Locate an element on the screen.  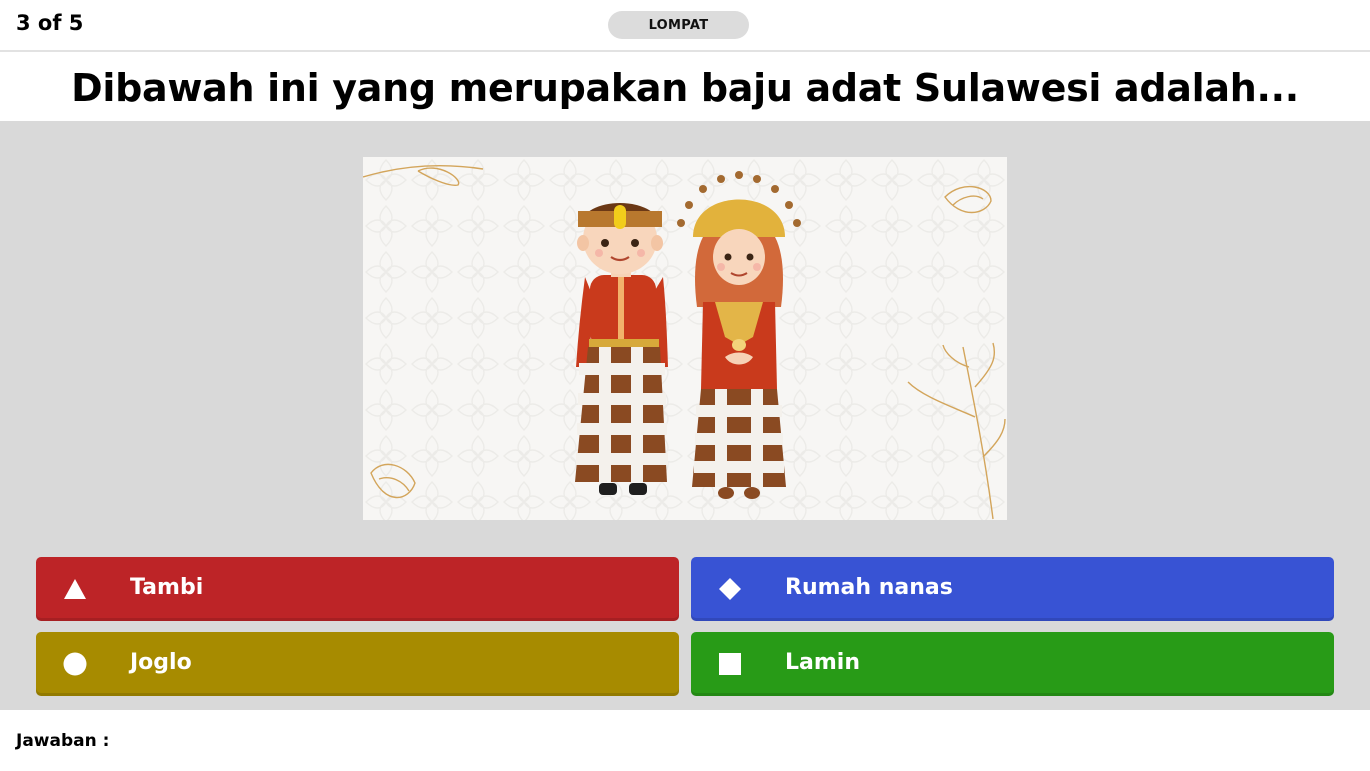
answer-option-3: Joglo is located at coordinates (357, 664).